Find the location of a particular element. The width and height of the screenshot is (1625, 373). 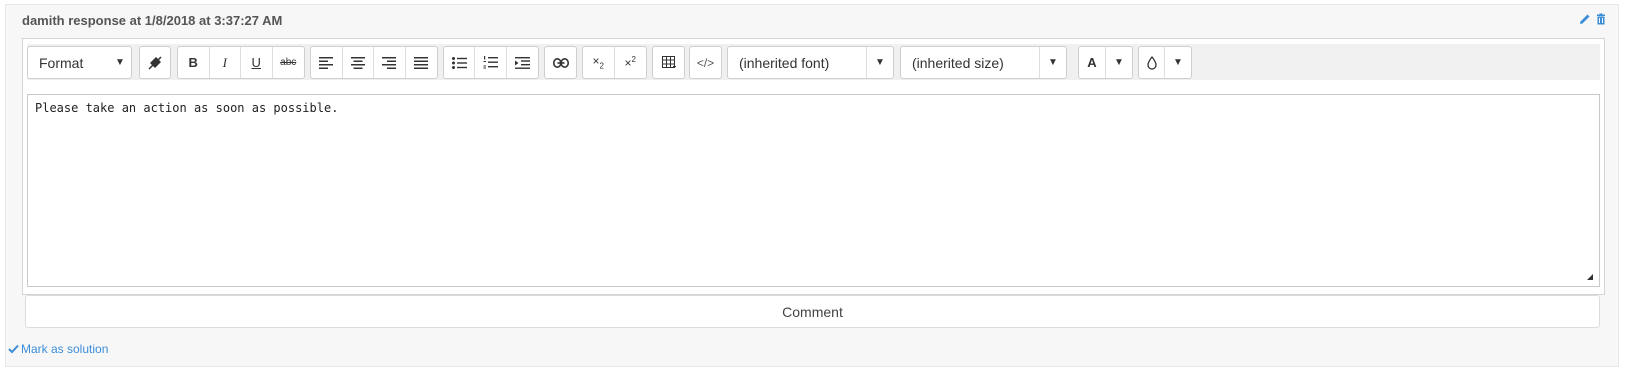

indent-button is located at coordinates (522, 62).